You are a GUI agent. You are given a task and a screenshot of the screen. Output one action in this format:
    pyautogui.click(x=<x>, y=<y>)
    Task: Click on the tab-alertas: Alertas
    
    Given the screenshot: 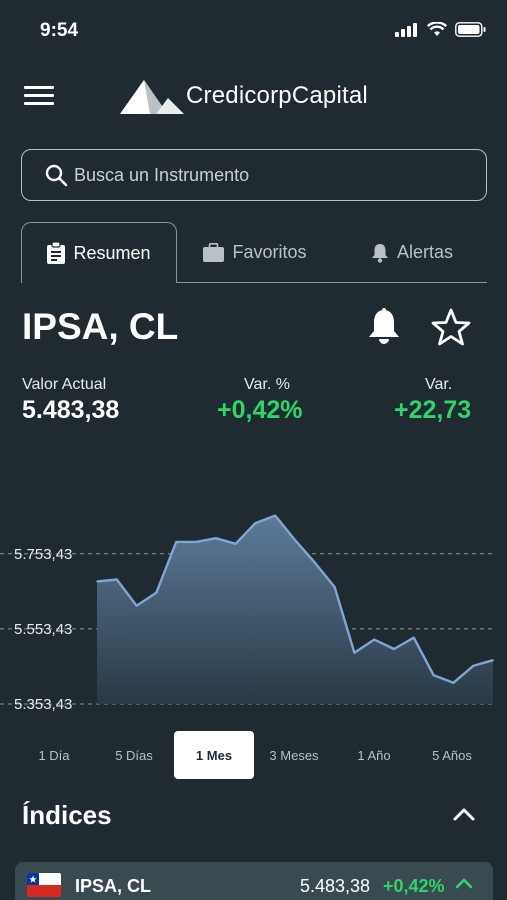 What is the action you would take?
    pyautogui.click(x=412, y=252)
    